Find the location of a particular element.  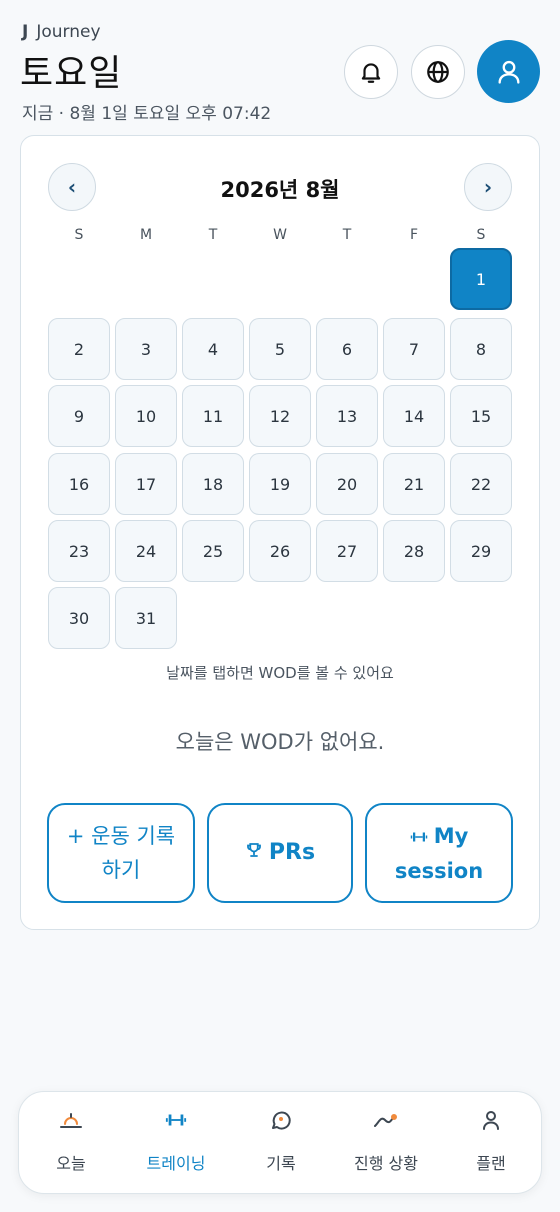

calendar-day: 5 is located at coordinates (280, 349).